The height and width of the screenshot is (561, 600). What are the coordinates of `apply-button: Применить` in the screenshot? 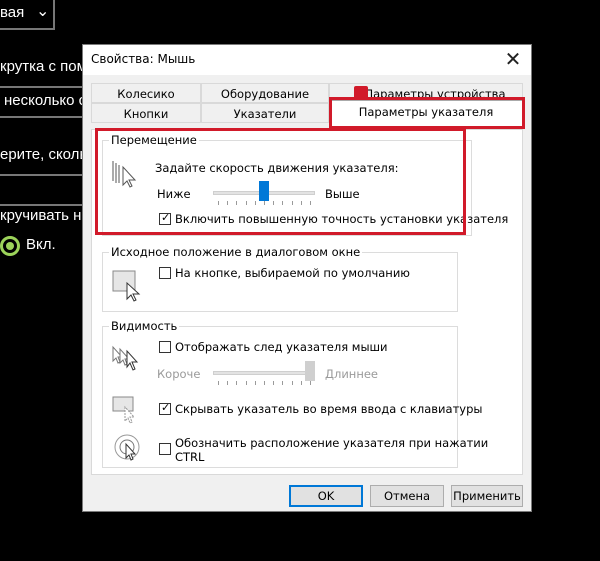 It's located at (487, 496).